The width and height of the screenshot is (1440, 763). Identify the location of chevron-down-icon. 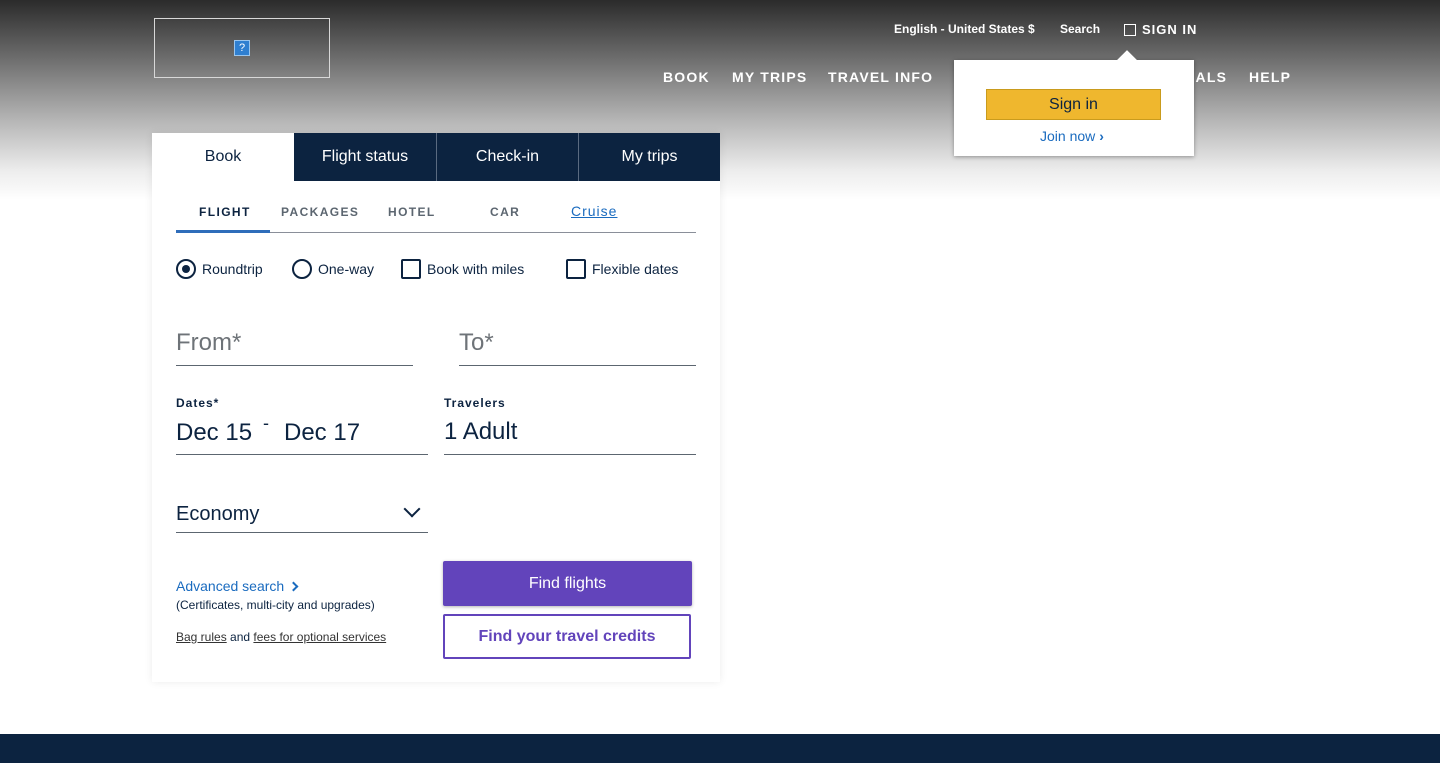
(412, 509).